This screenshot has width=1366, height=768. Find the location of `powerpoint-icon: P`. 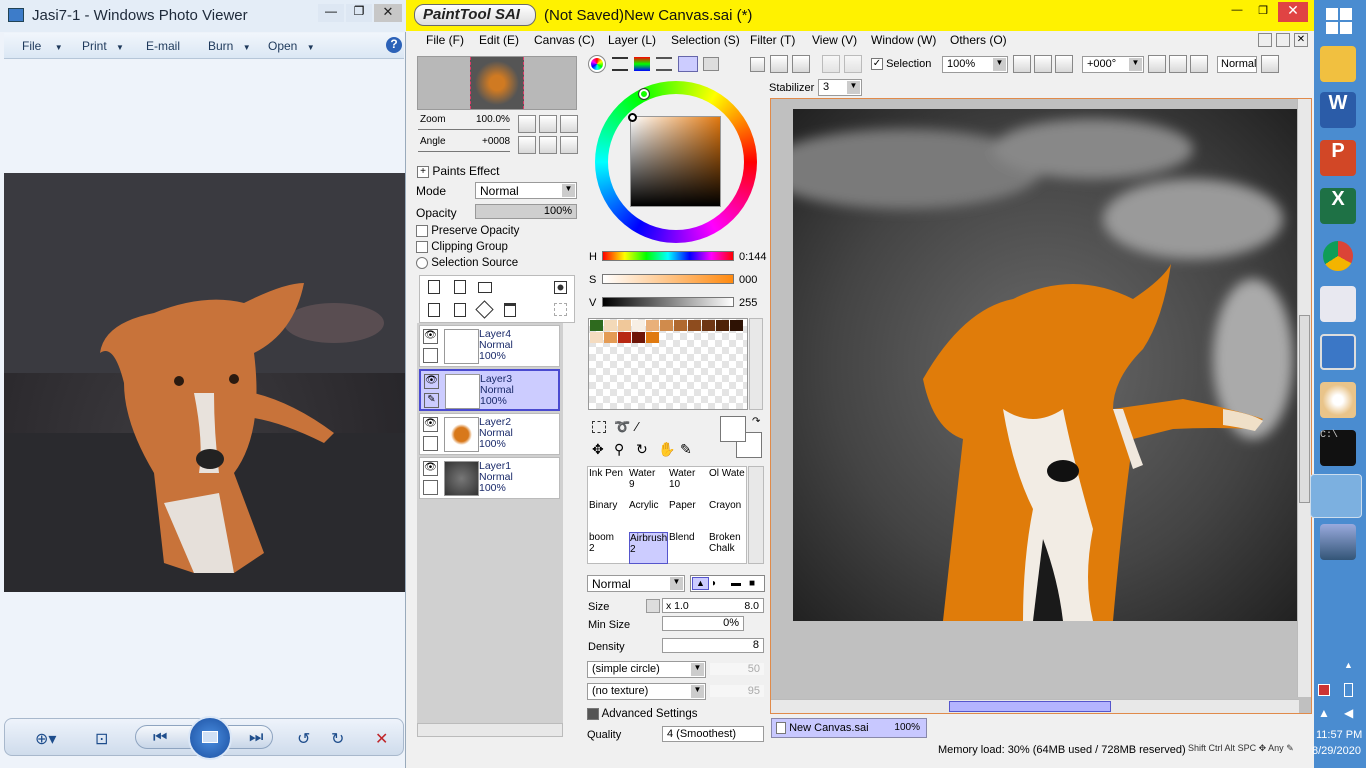

powerpoint-icon: P is located at coordinates (1338, 158).